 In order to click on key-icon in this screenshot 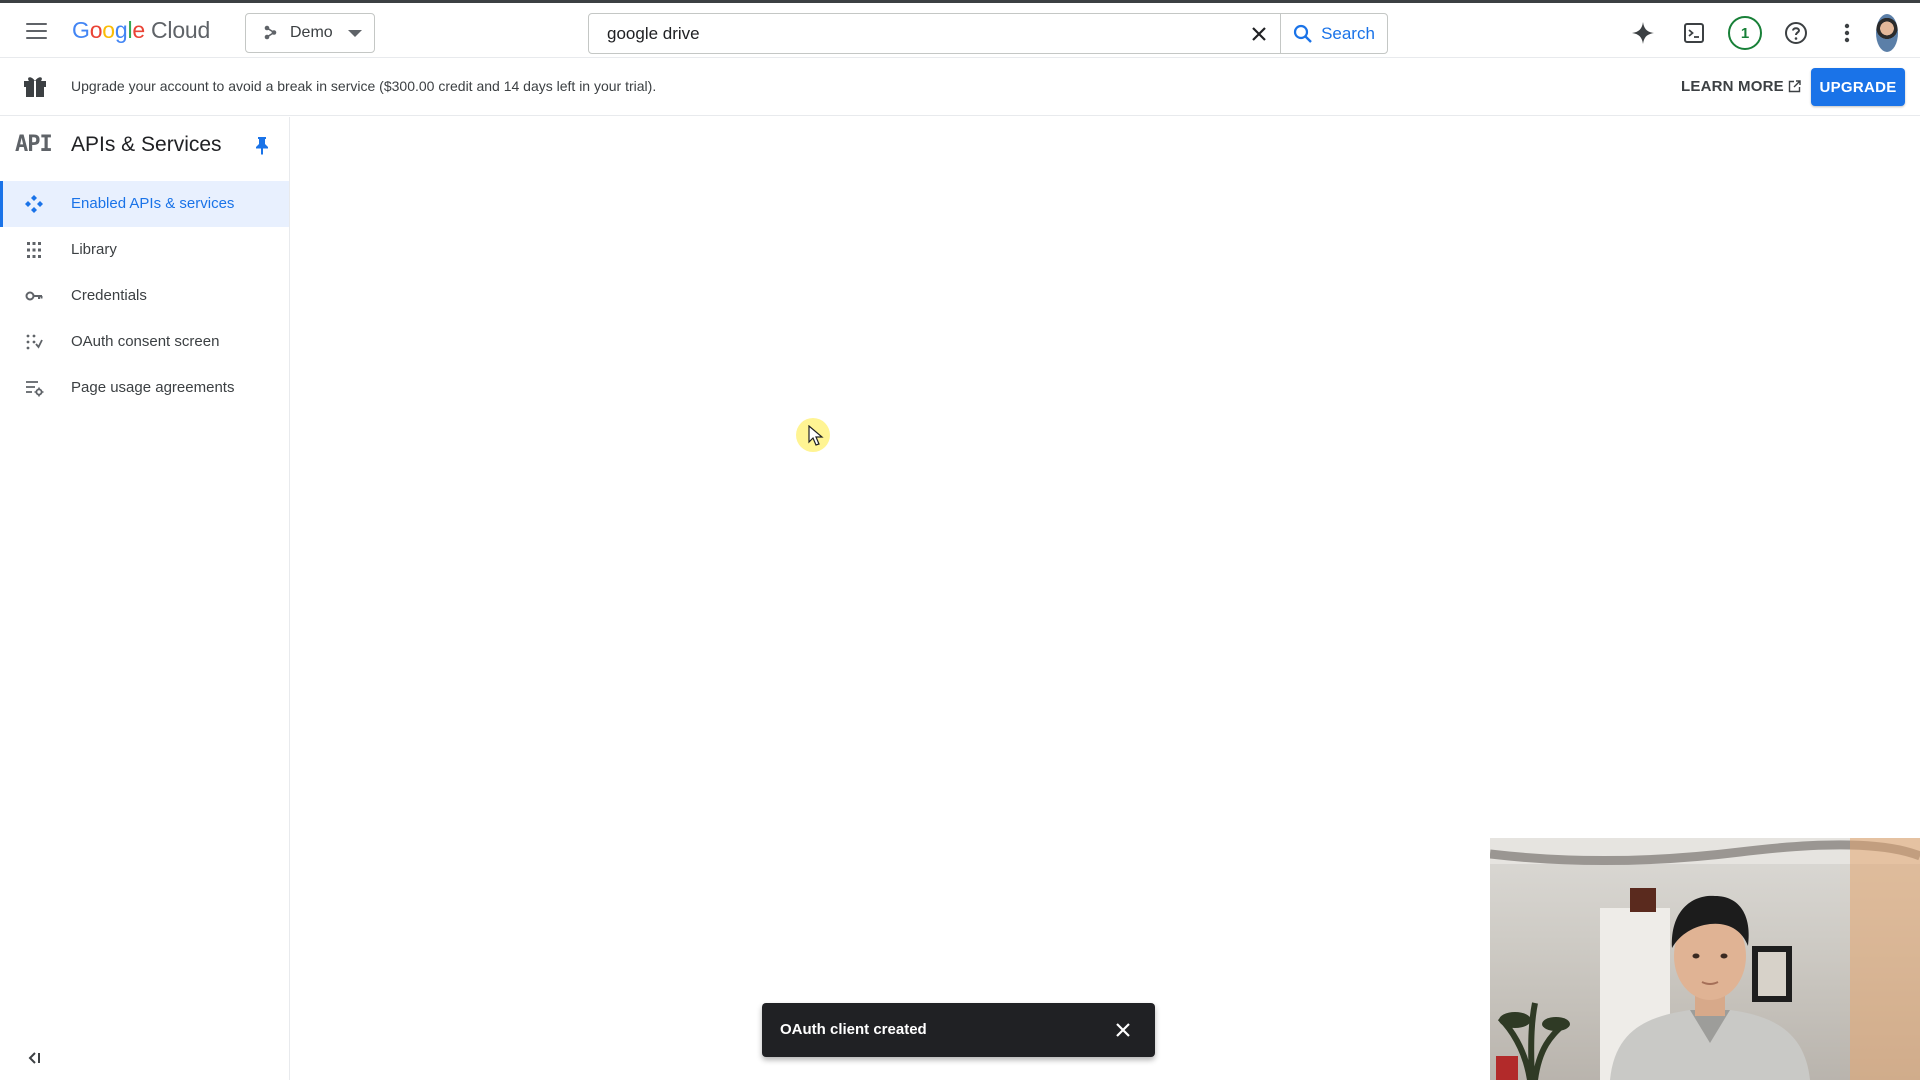, I will do `click(34, 296)`.